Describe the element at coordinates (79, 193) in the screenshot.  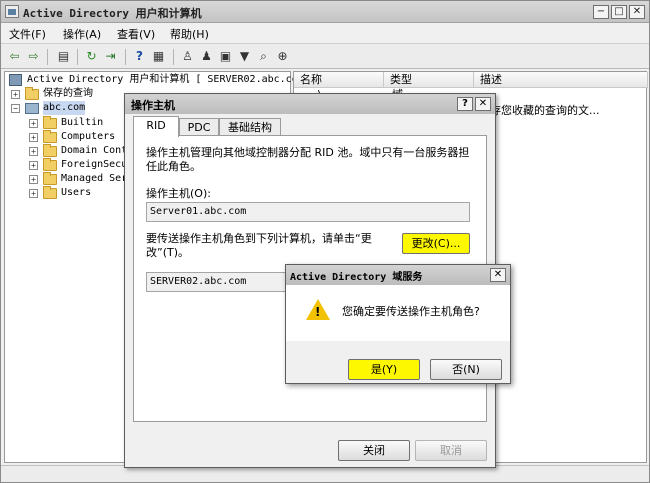
I see `tree-item-users: + Users` at that location.